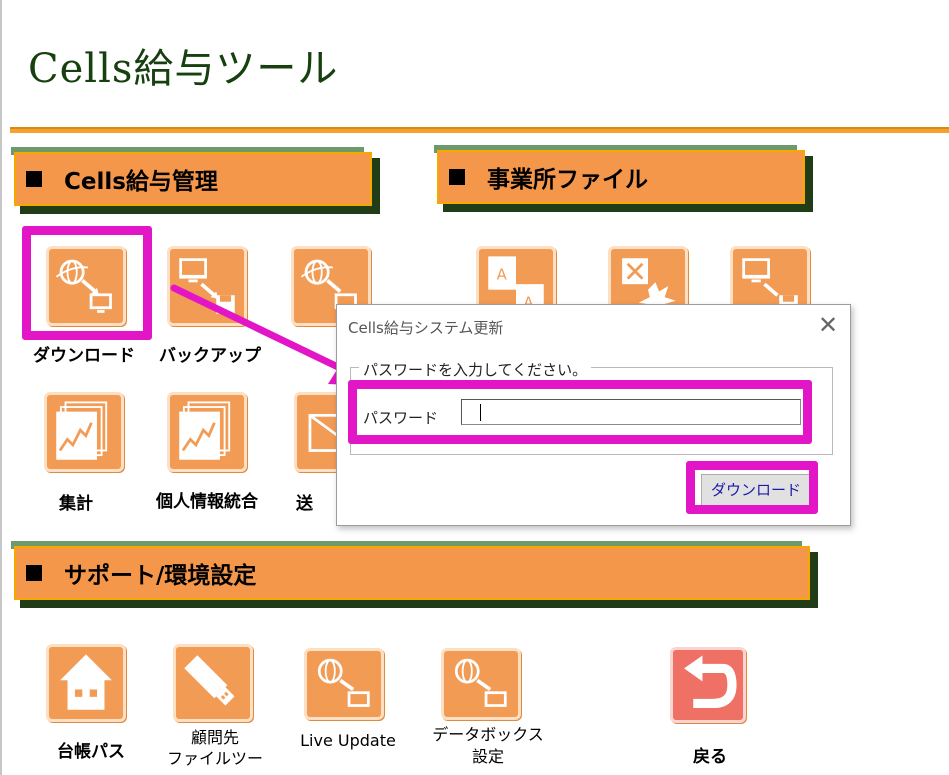  What do you see at coordinates (488, 734) in the screenshot?
I see `databox-label-line1: データボックス` at bounding box center [488, 734].